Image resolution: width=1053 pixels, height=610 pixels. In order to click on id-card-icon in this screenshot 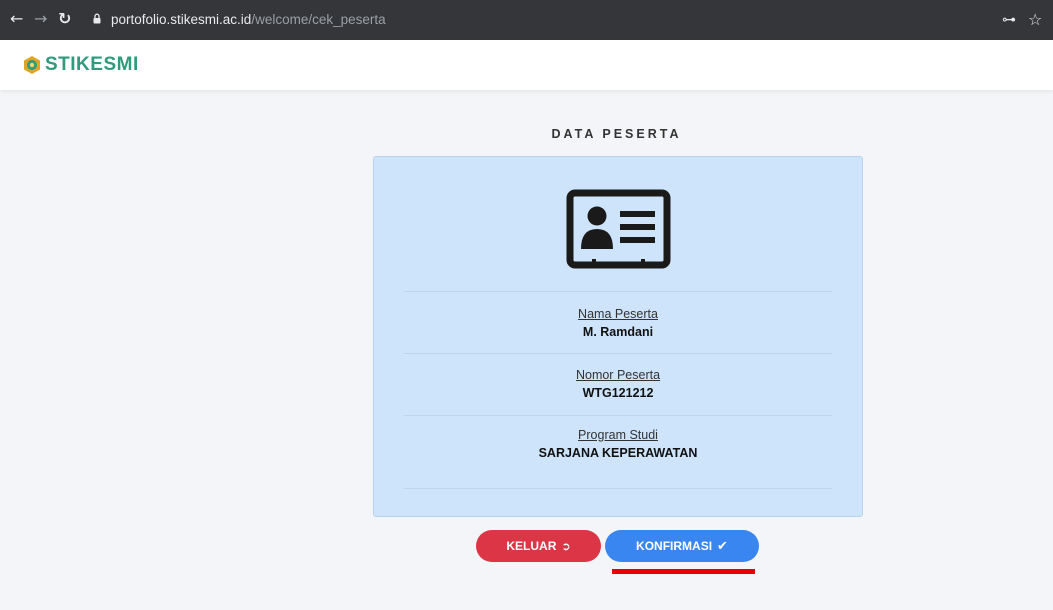, I will do `click(618, 229)`.